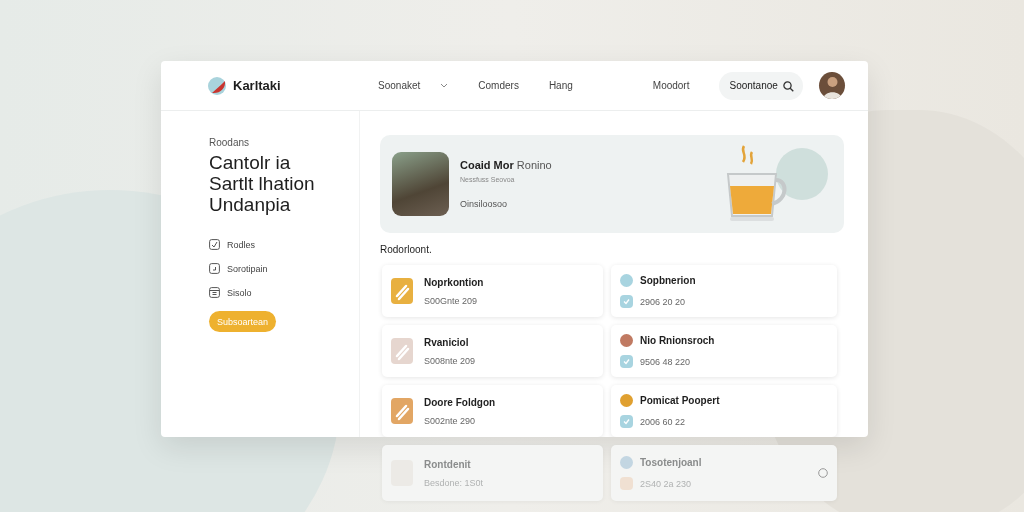 This screenshot has width=1024, height=512. Describe the element at coordinates (663, 301) in the screenshot. I see `card-subtitle: 2906 20 20` at that location.